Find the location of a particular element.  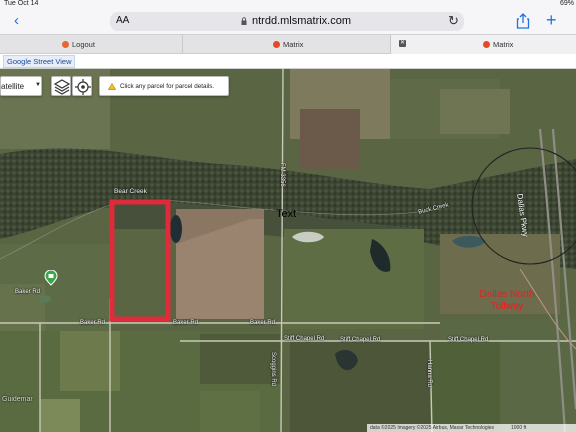

browser-toolbar: ‹ AA ntrdd.mlsmatrix.com ↻ + is located at coordinates (288, 22).